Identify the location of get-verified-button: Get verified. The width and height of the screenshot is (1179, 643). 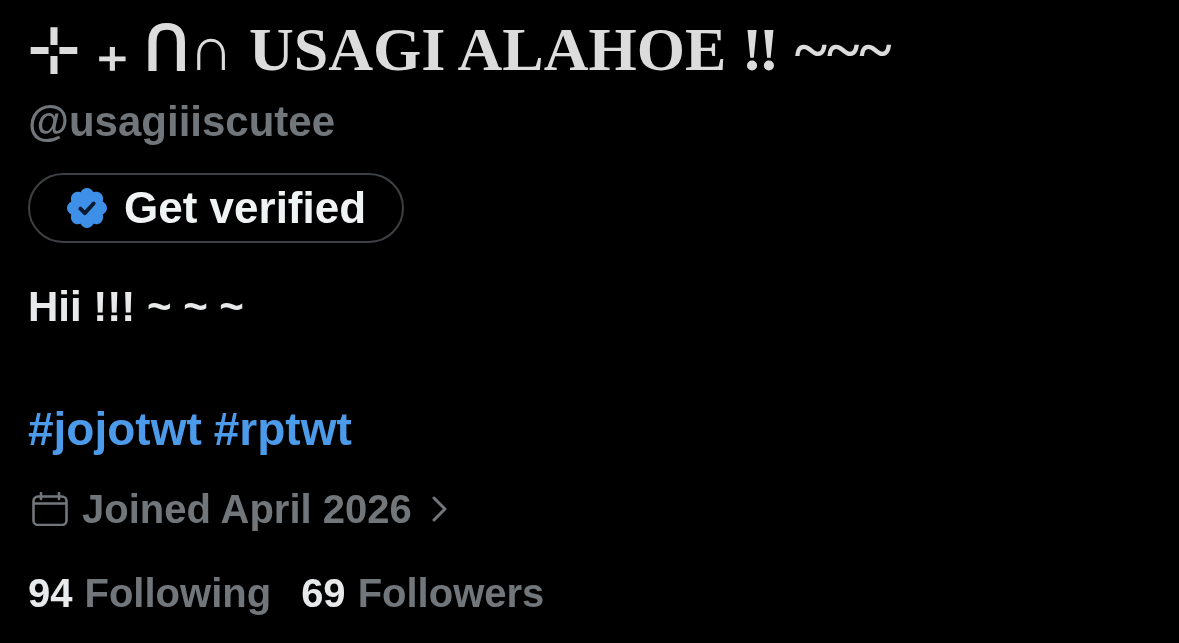
(216, 208).